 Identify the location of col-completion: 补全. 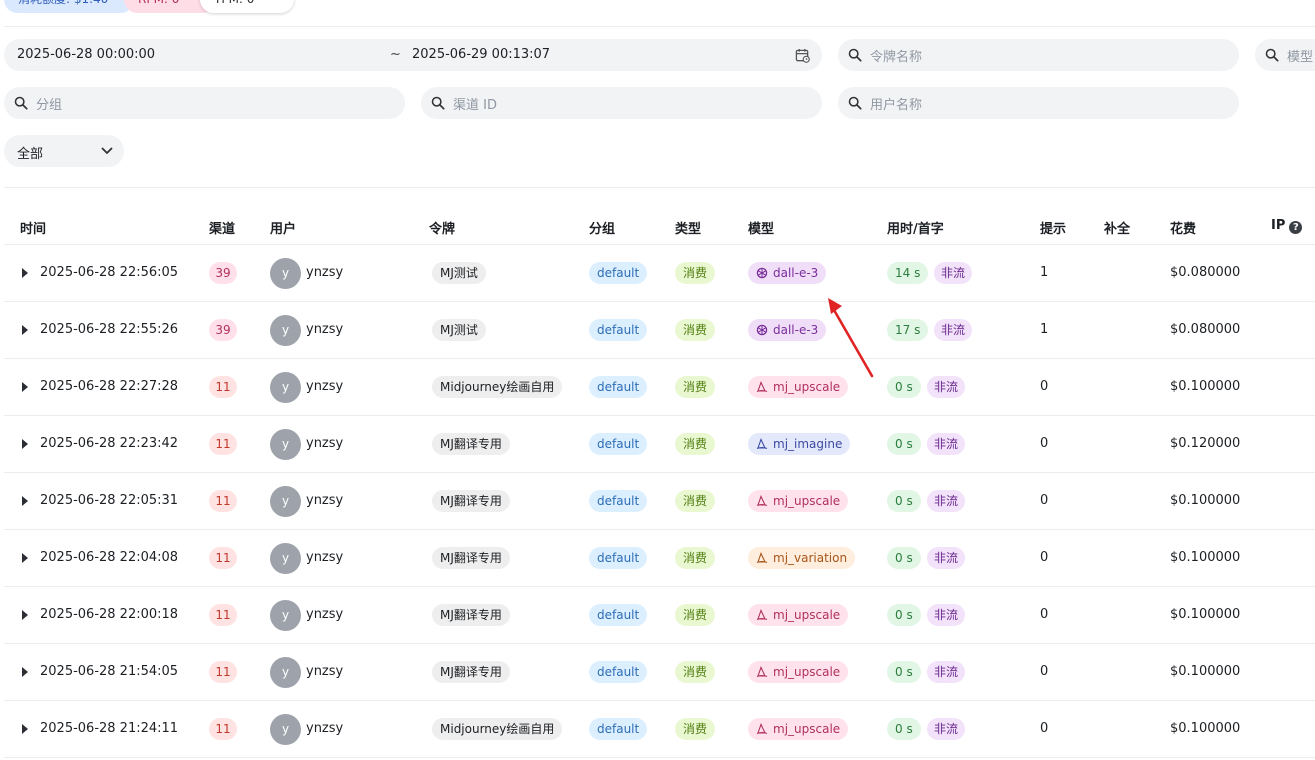
(1117, 229).